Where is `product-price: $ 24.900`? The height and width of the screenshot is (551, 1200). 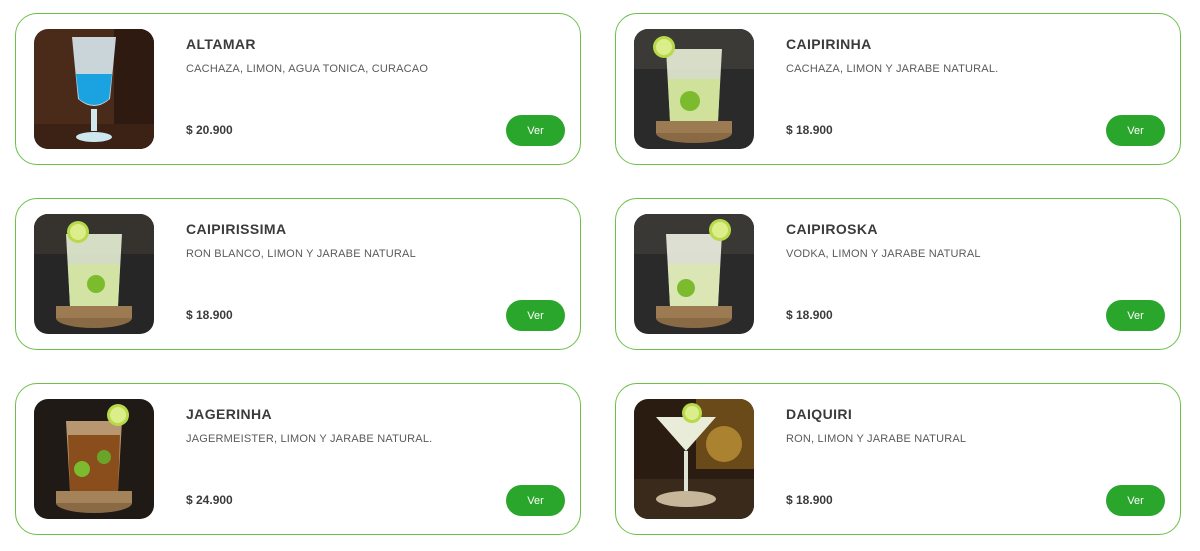 product-price: $ 24.900 is located at coordinates (209, 500).